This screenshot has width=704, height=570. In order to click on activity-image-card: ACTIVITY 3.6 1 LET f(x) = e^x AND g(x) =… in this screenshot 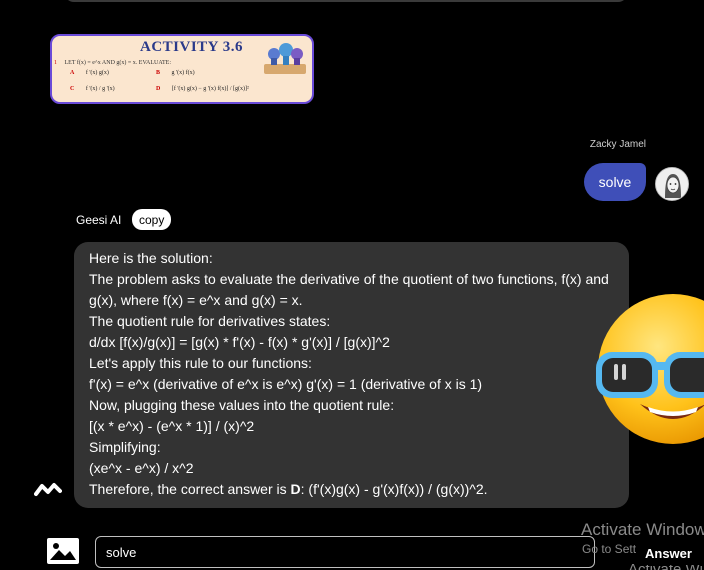, I will do `click(182, 69)`.